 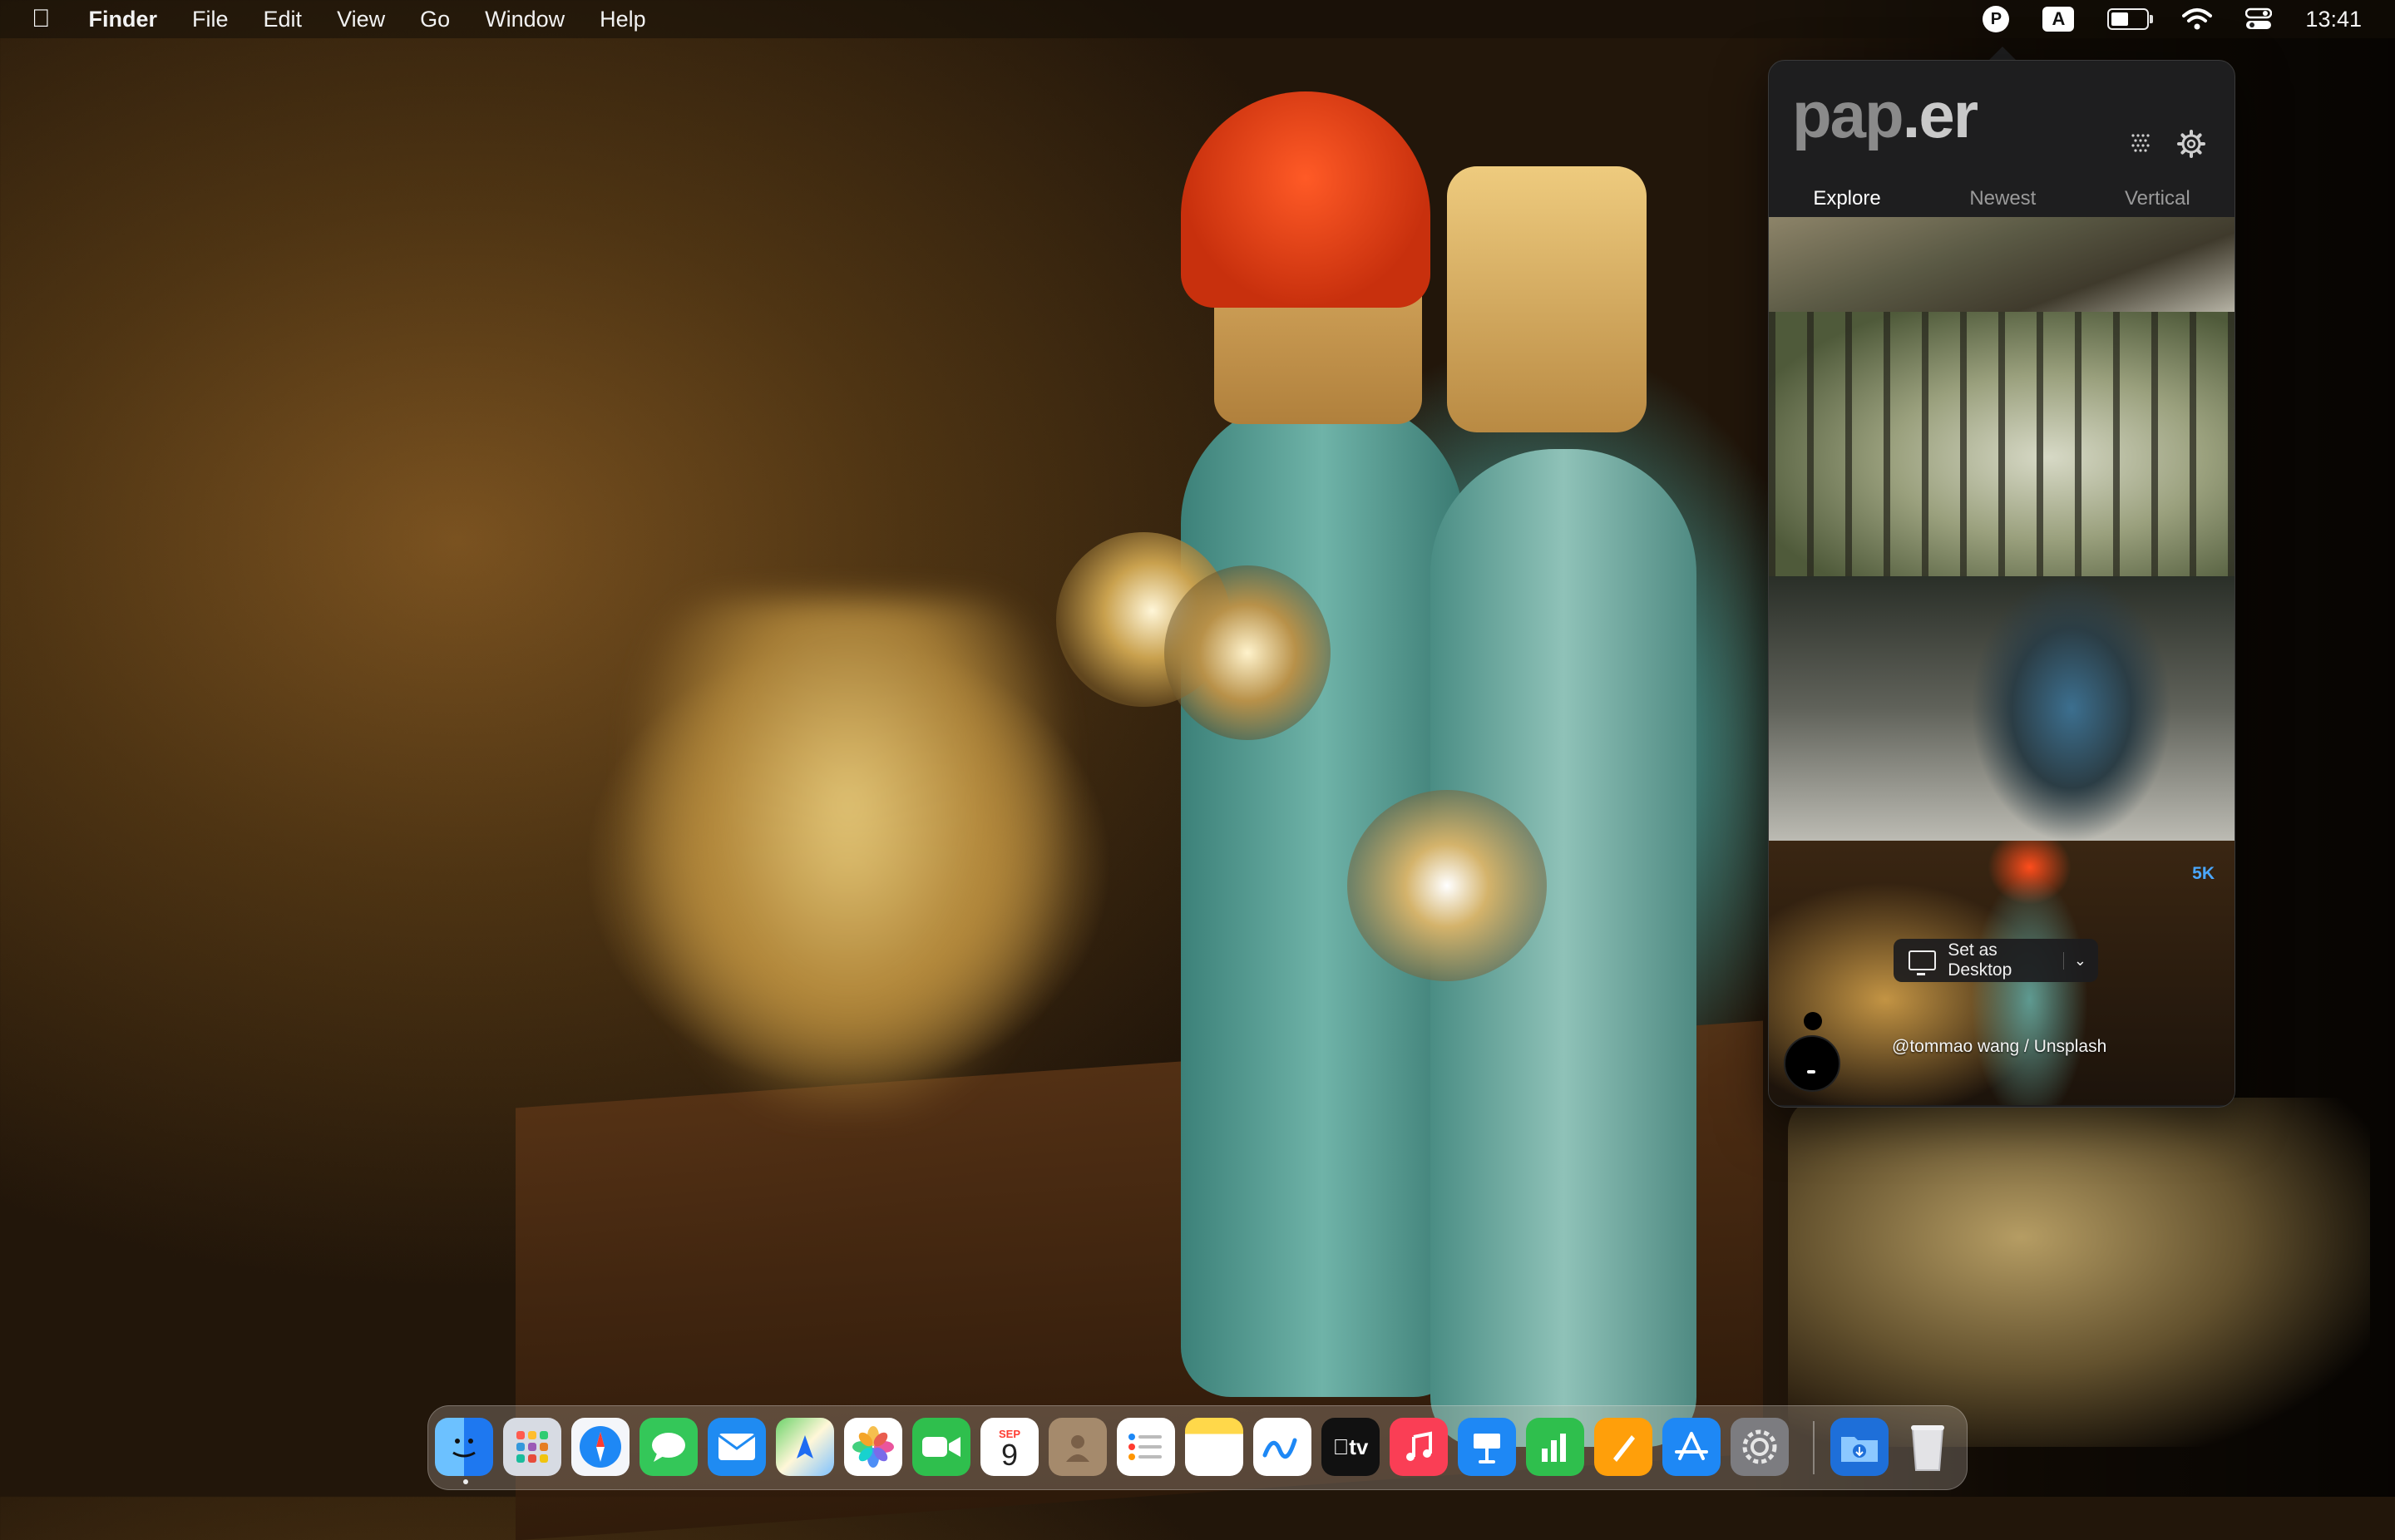 I want to click on freeform-icon, so click(x=1282, y=1447).